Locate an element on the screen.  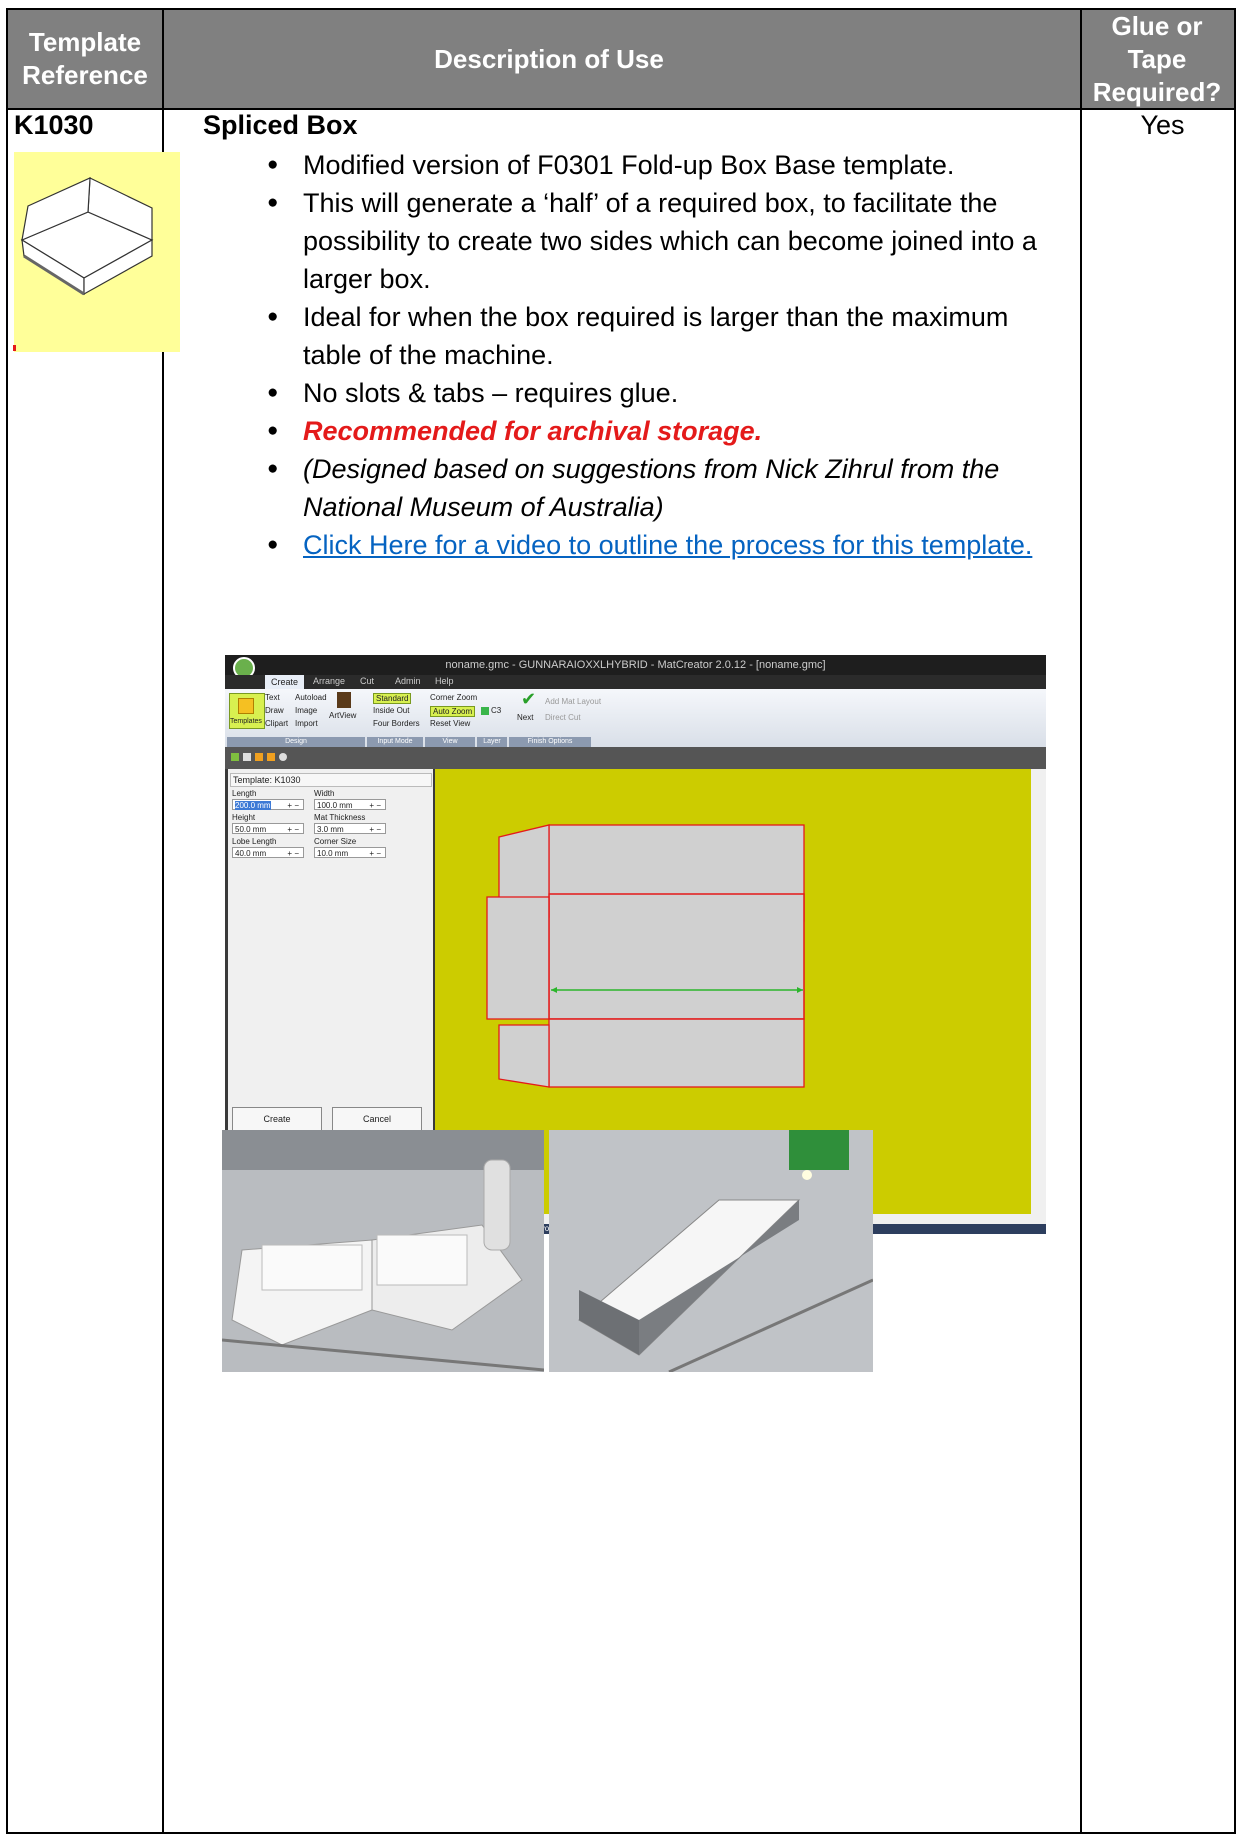
template-code: K1030 is located at coordinates (54, 125).